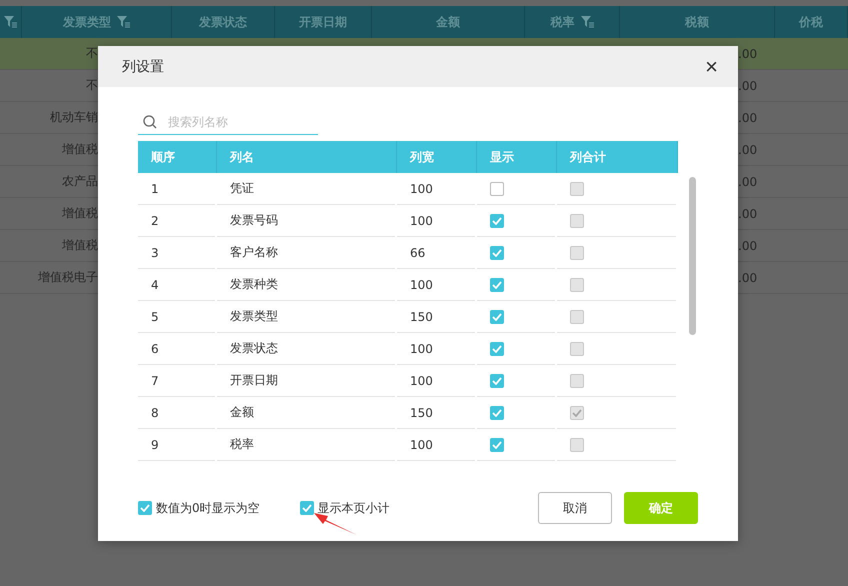 The width and height of the screenshot is (848, 586). I want to click on column-header: 税额, so click(697, 22).